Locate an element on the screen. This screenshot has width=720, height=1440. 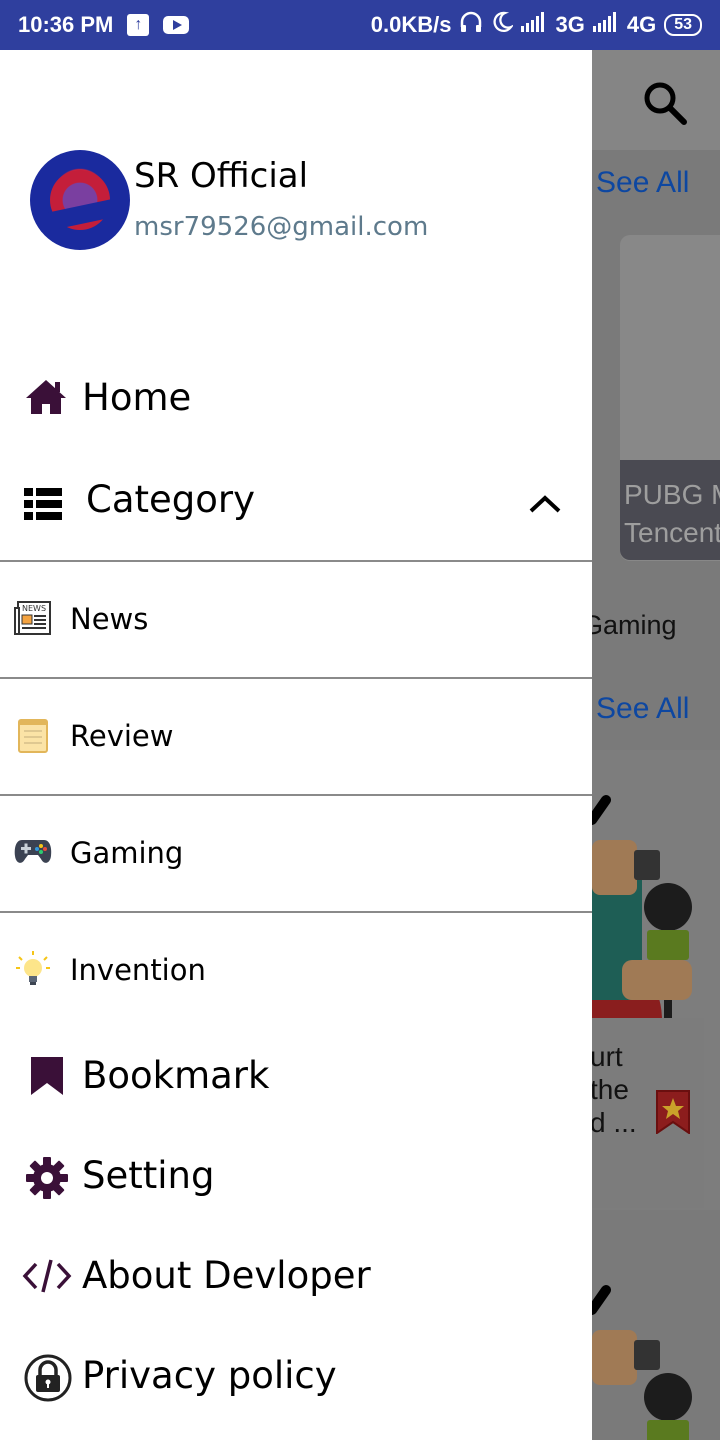
network-3g: 3G is located at coordinates (570, 24).